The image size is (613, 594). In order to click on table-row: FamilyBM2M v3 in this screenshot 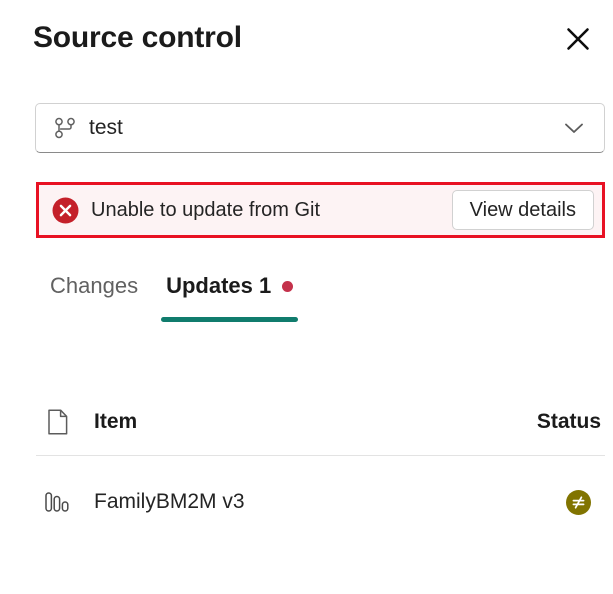, I will do `click(320, 502)`.